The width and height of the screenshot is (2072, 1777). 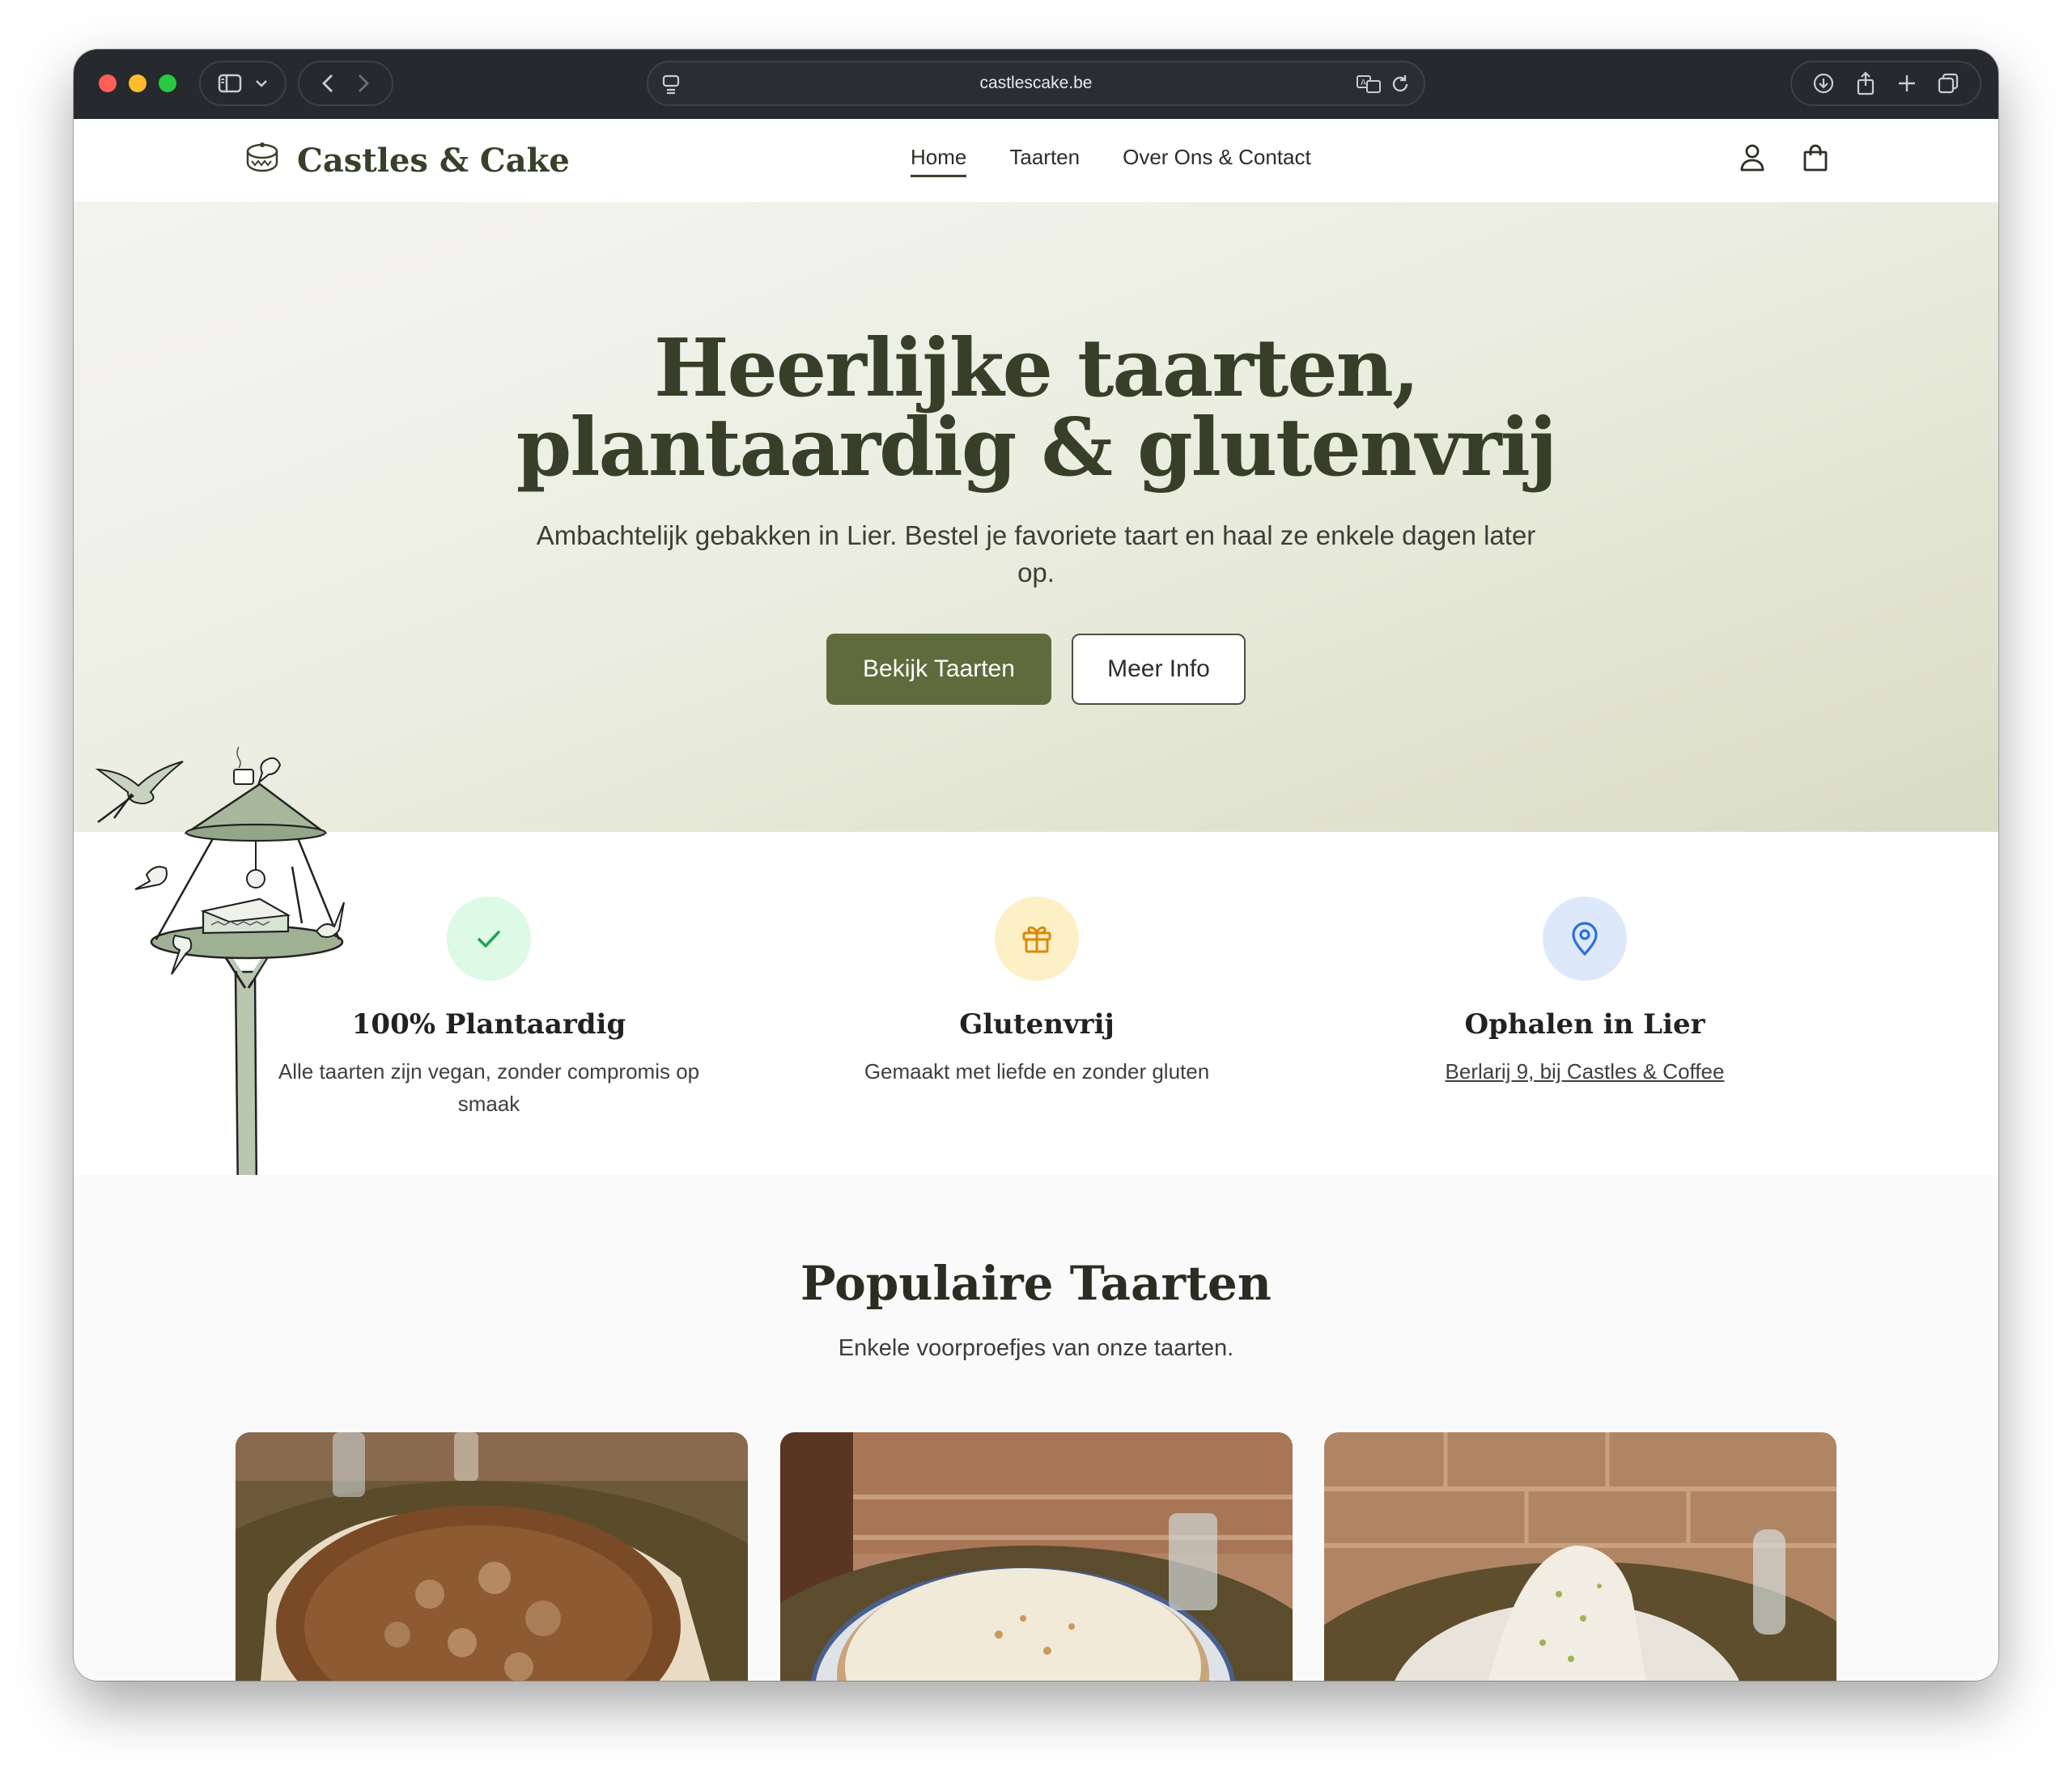 What do you see at coordinates (1783, 160) in the screenshot?
I see `nav-actions` at bounding box center [1783, 160].